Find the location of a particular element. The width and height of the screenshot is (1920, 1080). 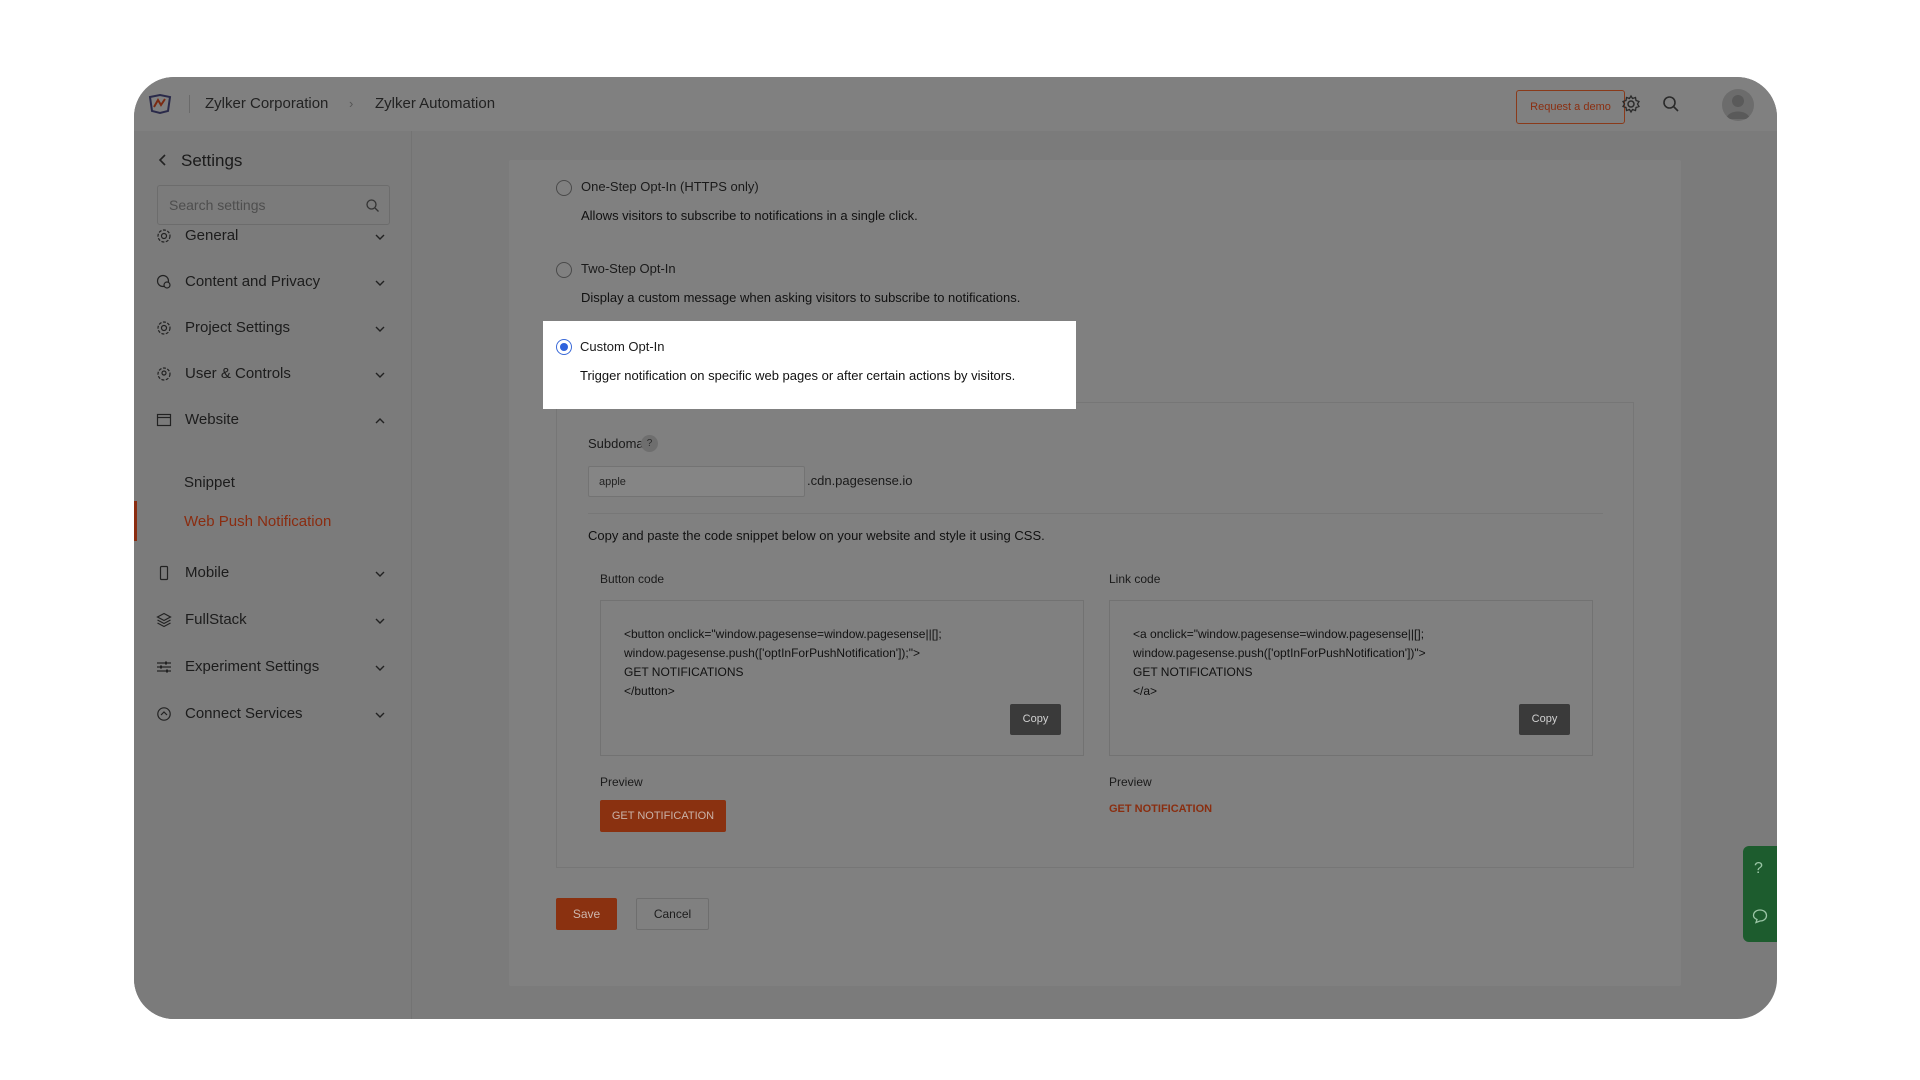

sidebar-item-user-controls: User & Controls is located at coordinates (269, 374).